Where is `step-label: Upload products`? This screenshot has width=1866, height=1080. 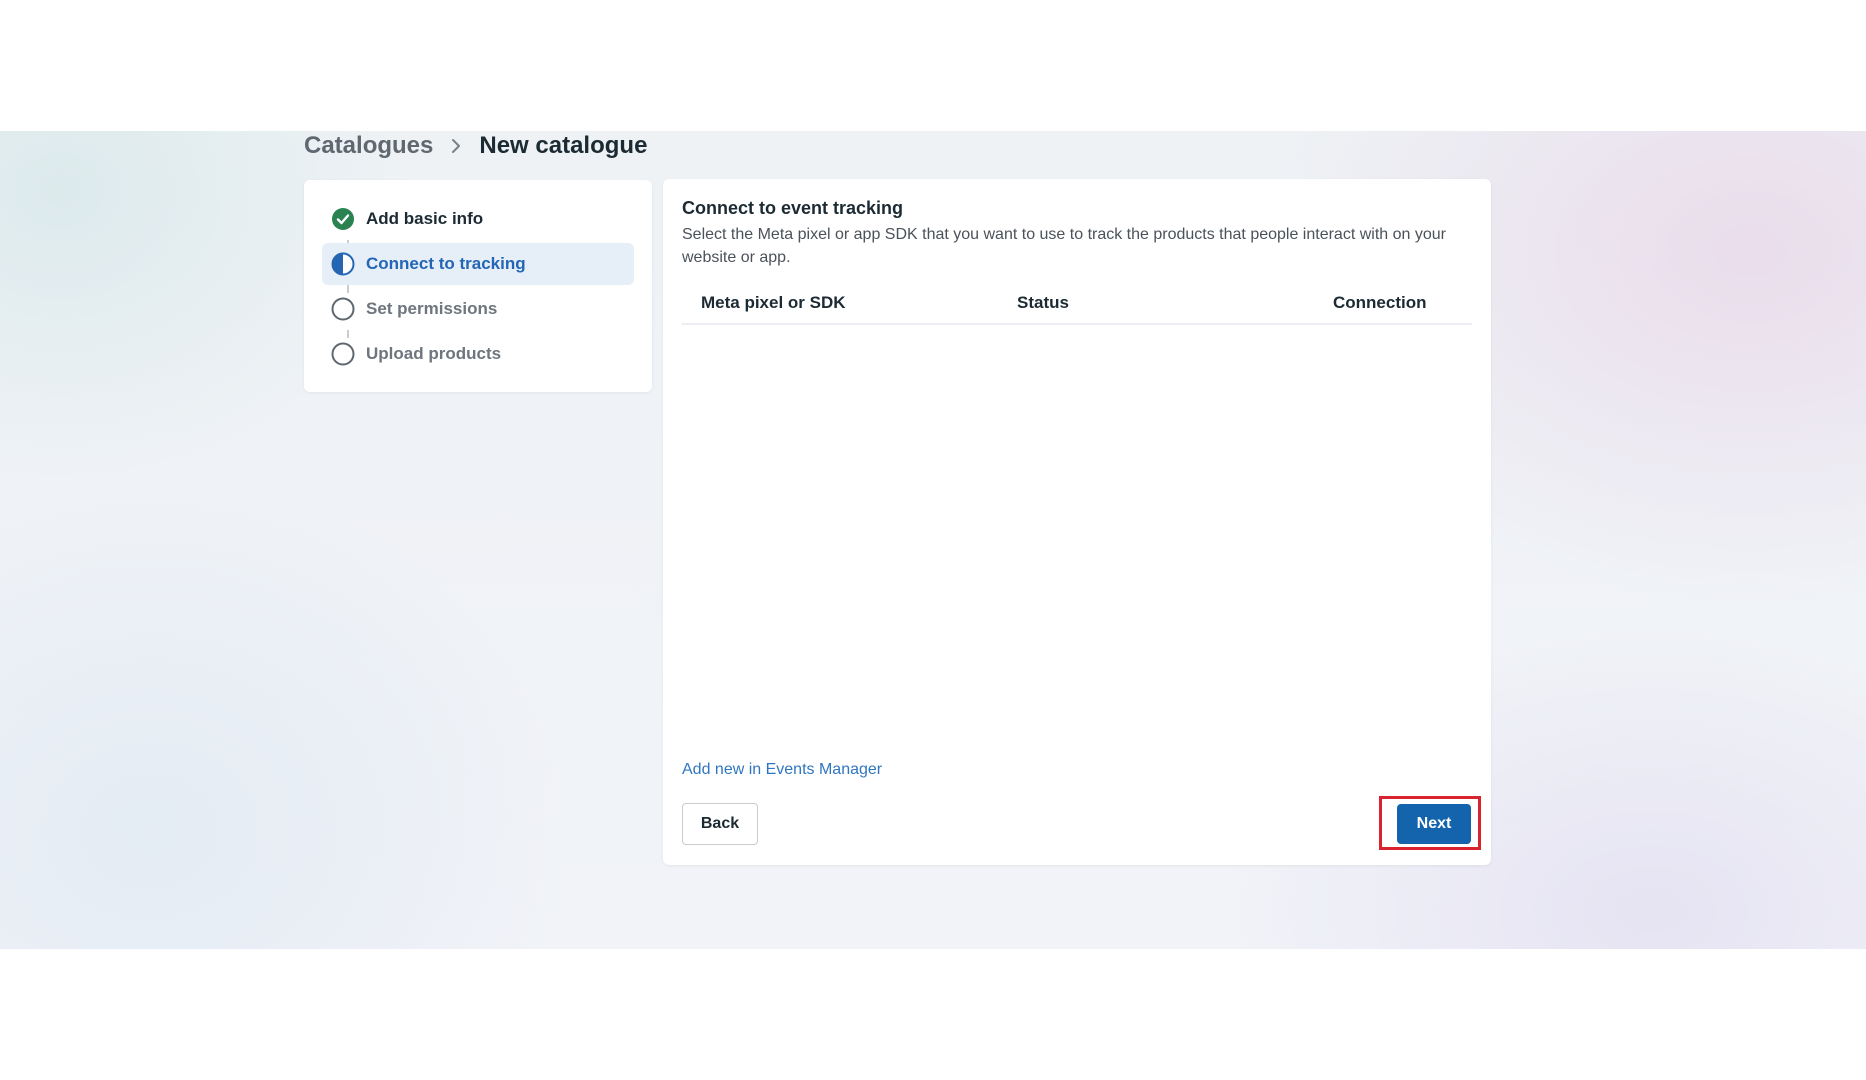 step-label: Upload products is located at coordinates (434, 353).